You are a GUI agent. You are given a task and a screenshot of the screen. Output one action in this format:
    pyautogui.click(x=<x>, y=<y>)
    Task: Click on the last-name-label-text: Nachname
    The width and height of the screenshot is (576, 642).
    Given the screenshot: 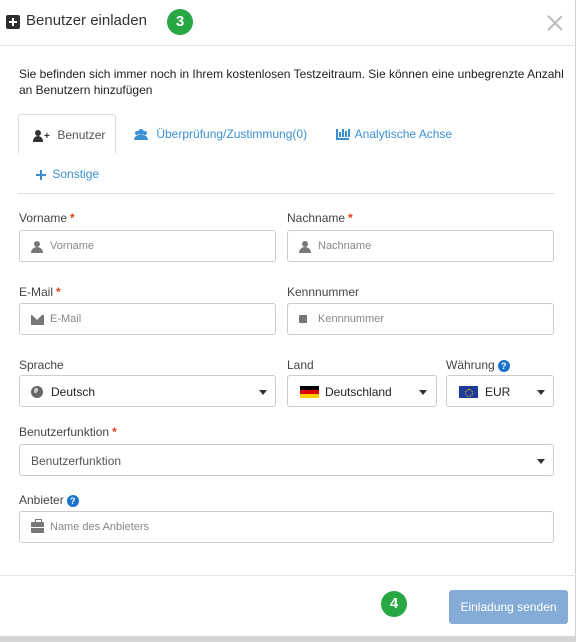 What is the action you would take?
    pyautogui.click(x=316, y=218)
    